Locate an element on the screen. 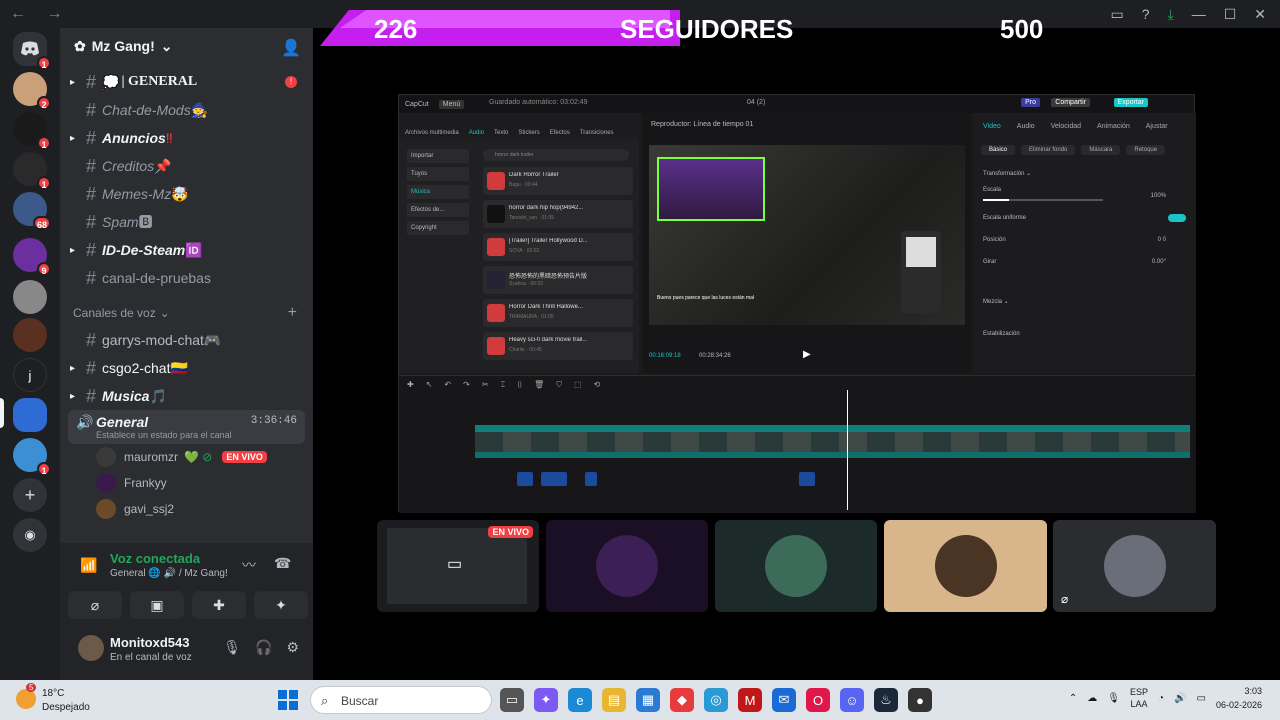  chevron-up-icon: ⌃ is located at coordinates (1073, 698).